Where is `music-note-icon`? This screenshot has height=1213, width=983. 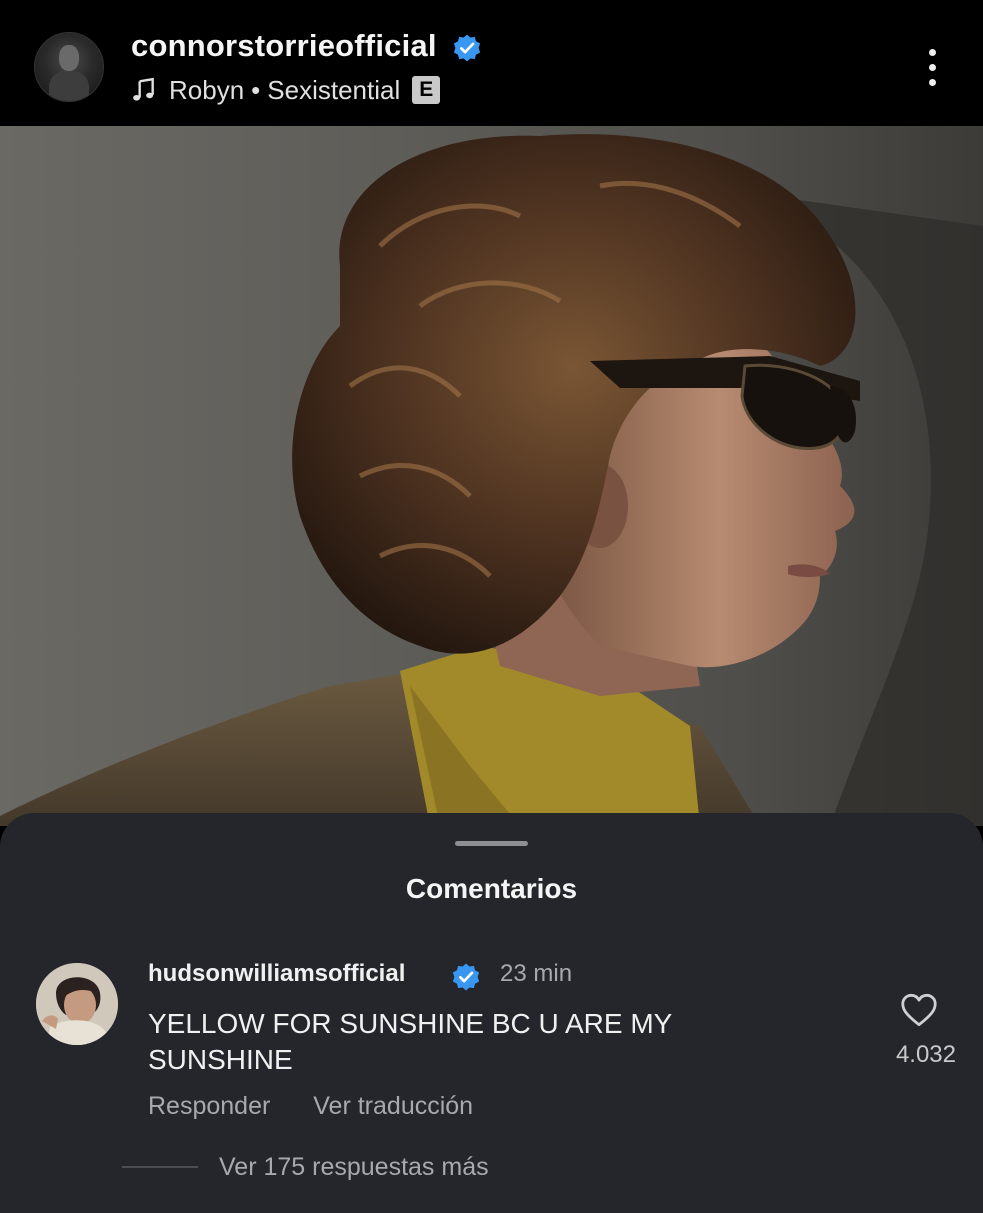 music-note-icon is located at coordinates (143, 89).